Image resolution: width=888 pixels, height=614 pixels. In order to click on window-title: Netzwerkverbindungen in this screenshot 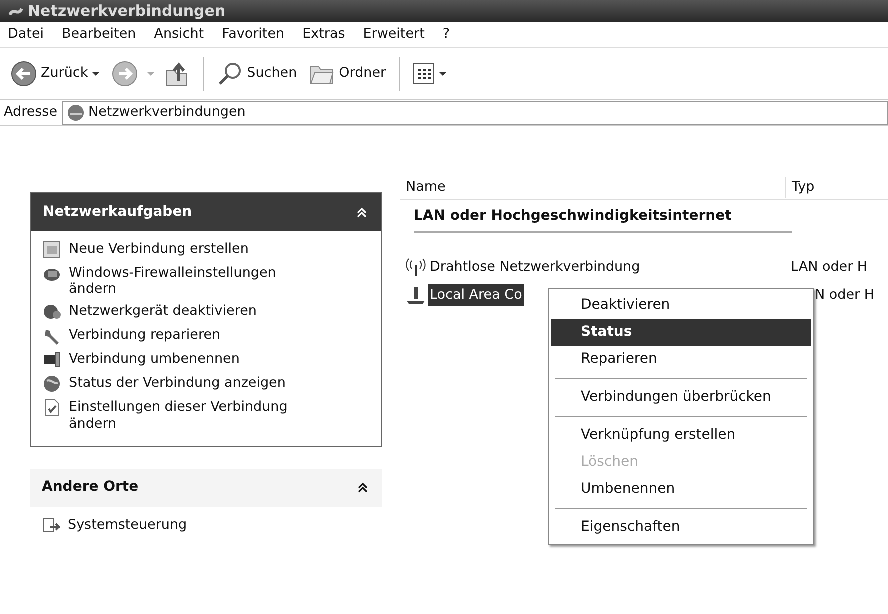, I will do `click(127, 11)`.